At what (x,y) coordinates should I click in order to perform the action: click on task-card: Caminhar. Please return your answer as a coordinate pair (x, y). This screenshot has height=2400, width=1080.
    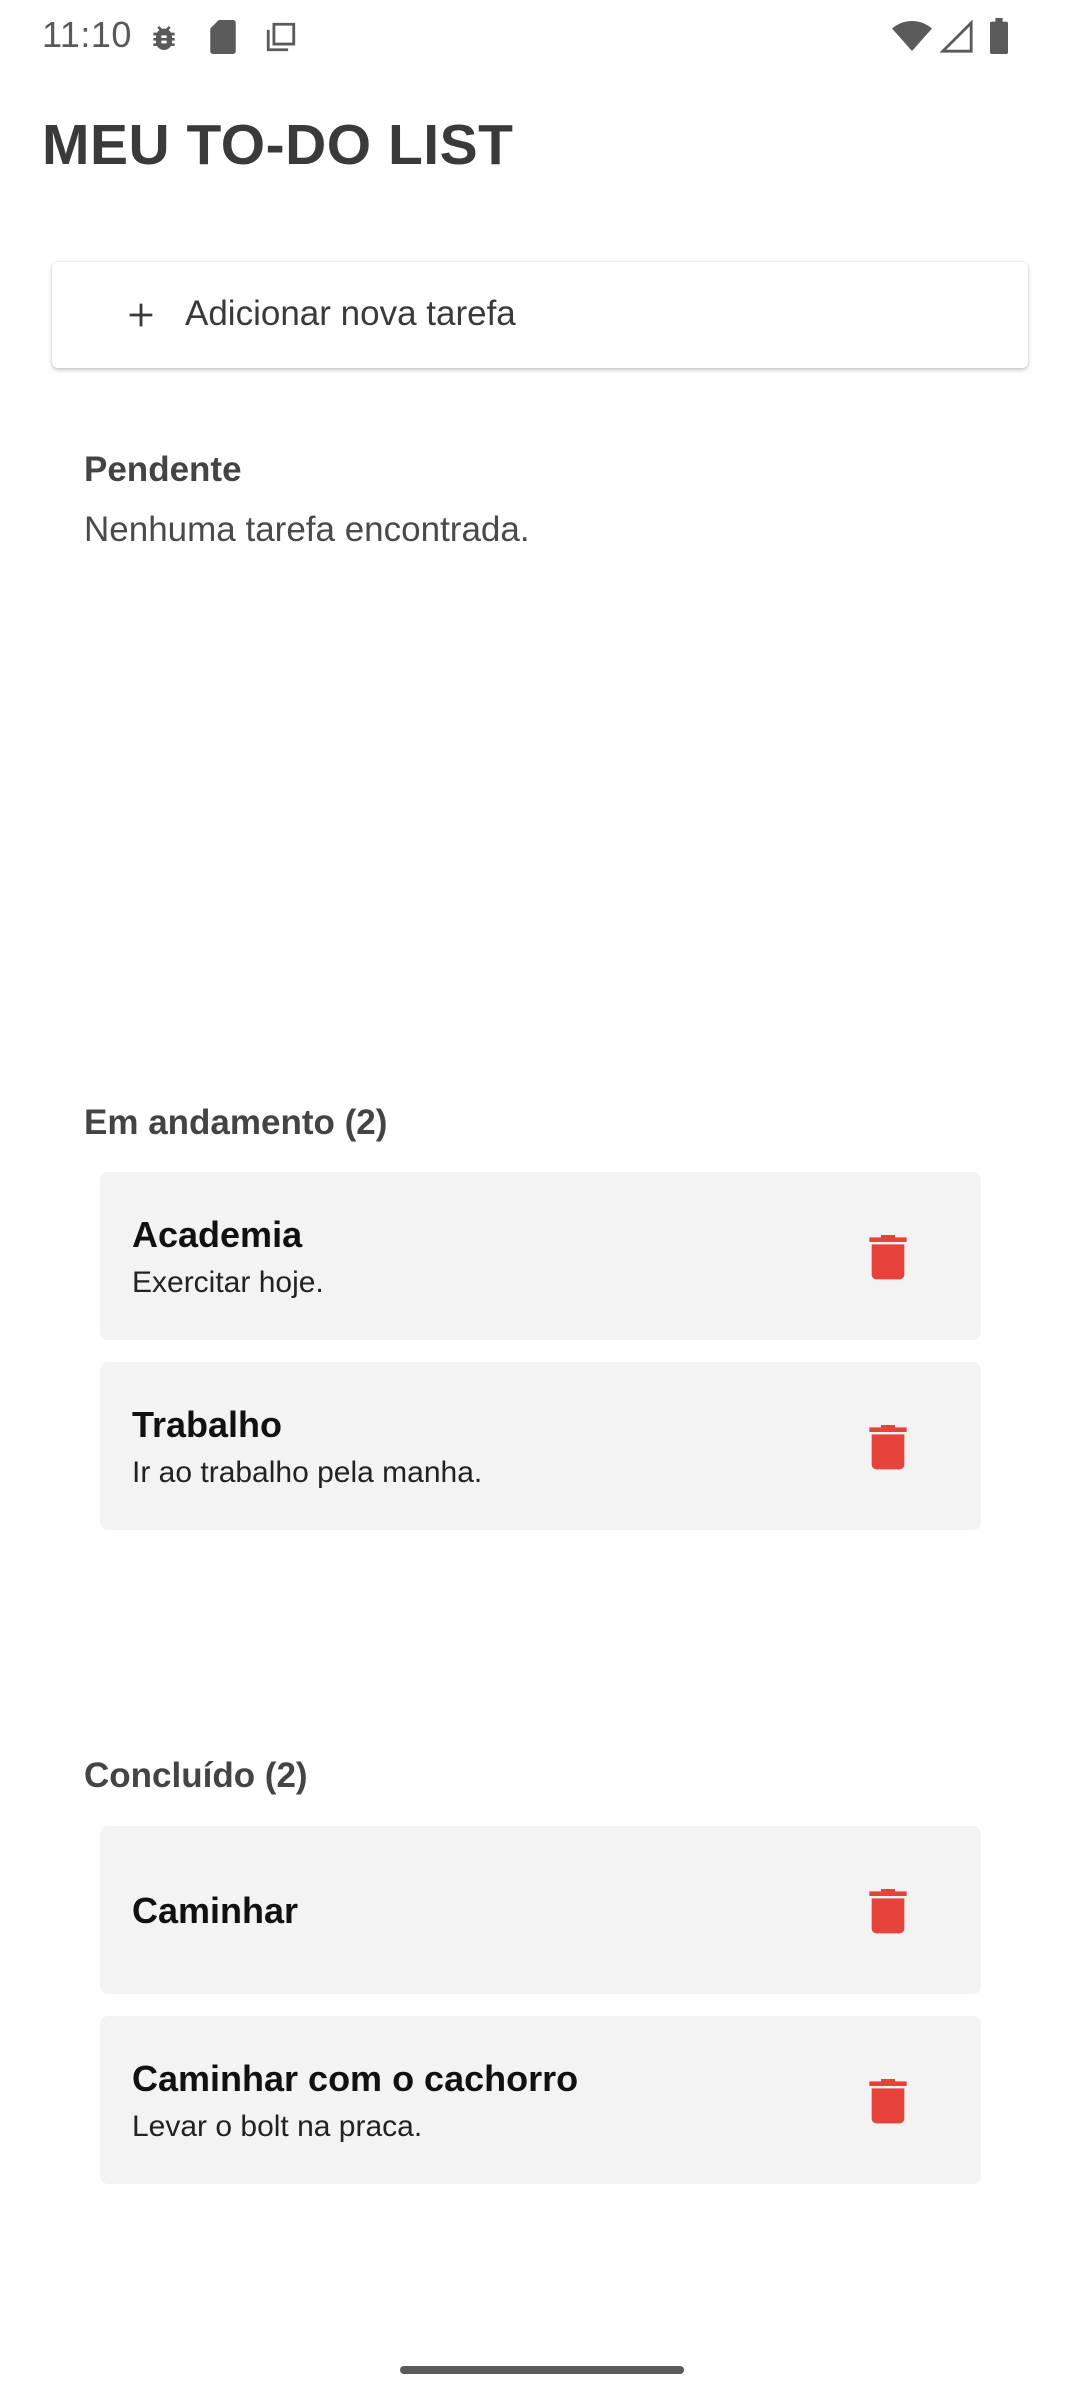
    Looking at the image, I should click on (540, 1910).